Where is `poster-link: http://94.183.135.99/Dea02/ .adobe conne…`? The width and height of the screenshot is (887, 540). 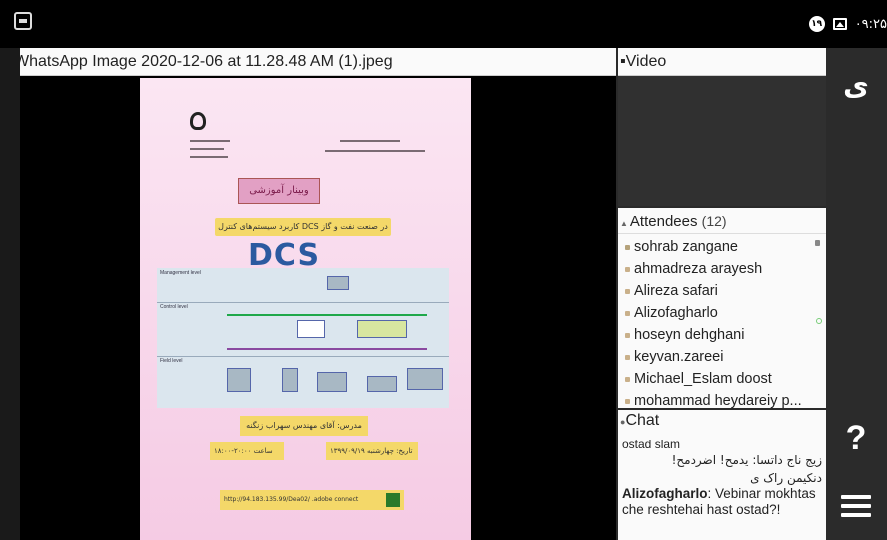
poster-link: http://94.183.135.99/Dea02/ .adobe conne… is located at coordinates (312, 500).